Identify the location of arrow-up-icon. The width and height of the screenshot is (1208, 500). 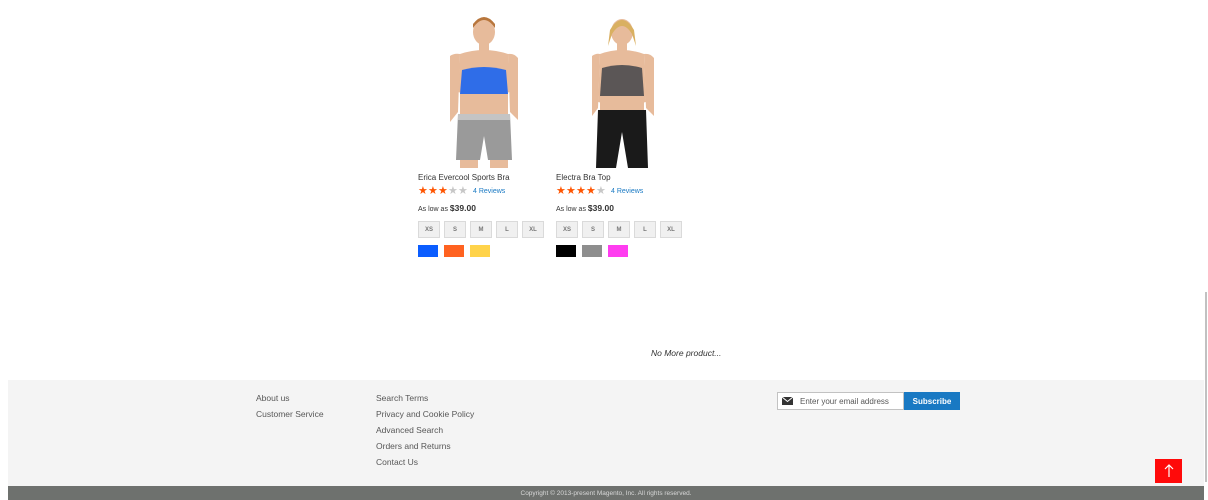
(1168, 470).